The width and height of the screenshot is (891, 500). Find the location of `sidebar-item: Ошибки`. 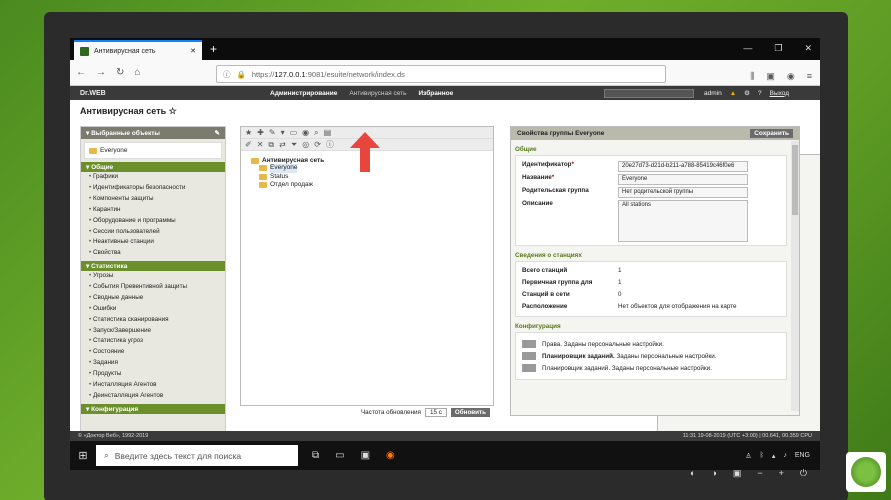

sidebar-item: Ошибки is located at coordinates (153, 309).